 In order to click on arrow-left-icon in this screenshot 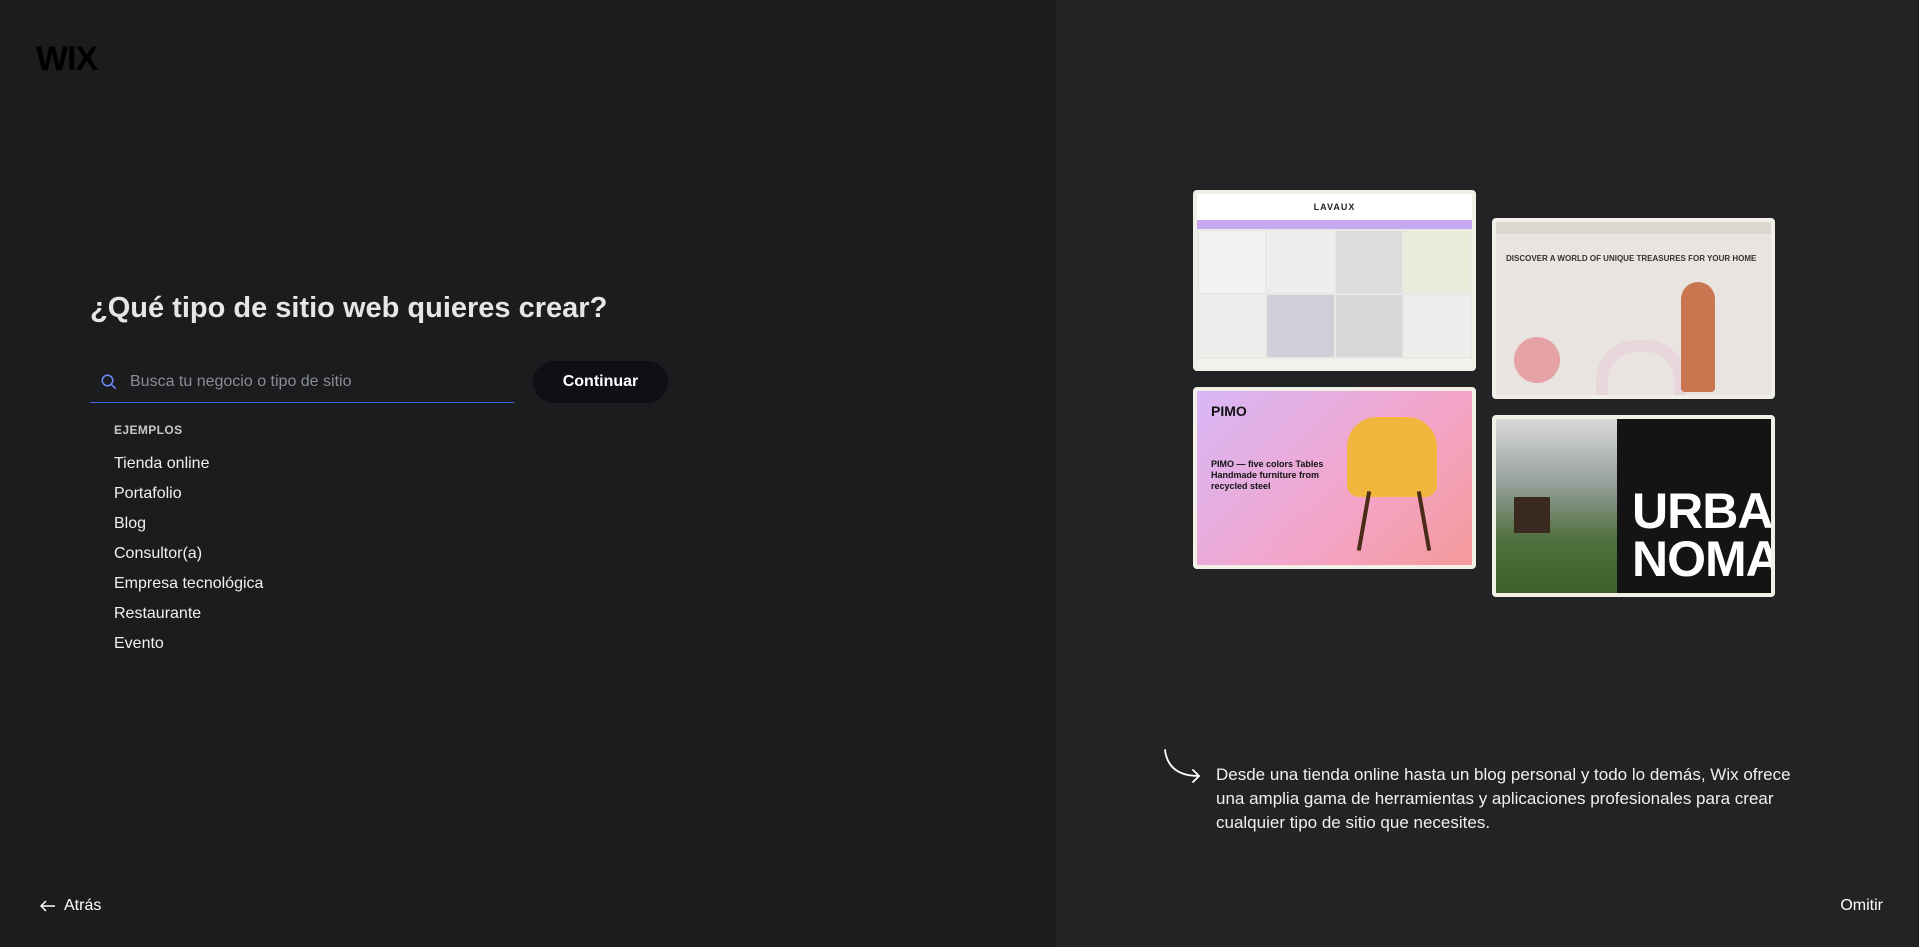, I will do `click(47, 906)`.